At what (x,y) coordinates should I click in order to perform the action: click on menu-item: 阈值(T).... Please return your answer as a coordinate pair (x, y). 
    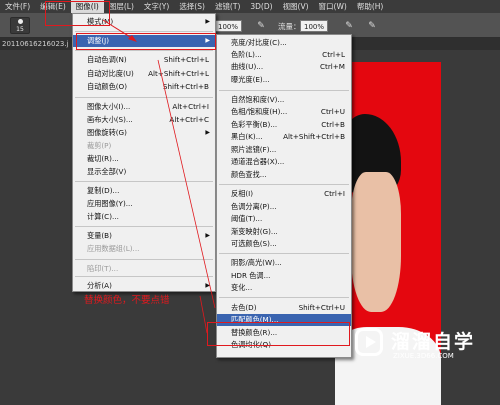
    Looking at the image, I should click on (284, 219).